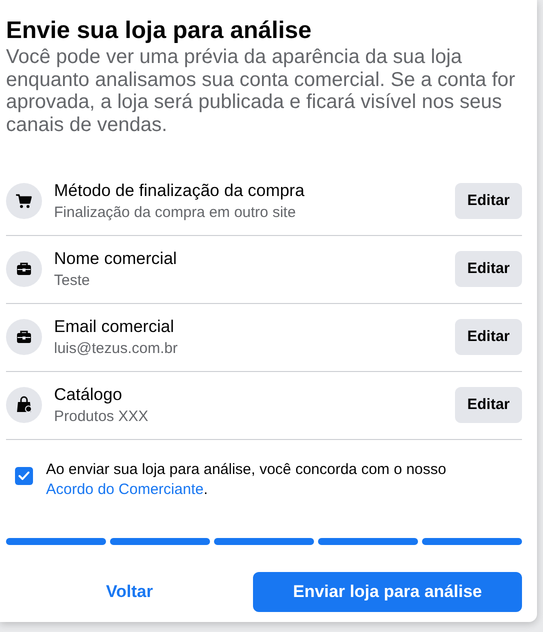  I want to click on item-label: Catálogo, so click(89, 394).